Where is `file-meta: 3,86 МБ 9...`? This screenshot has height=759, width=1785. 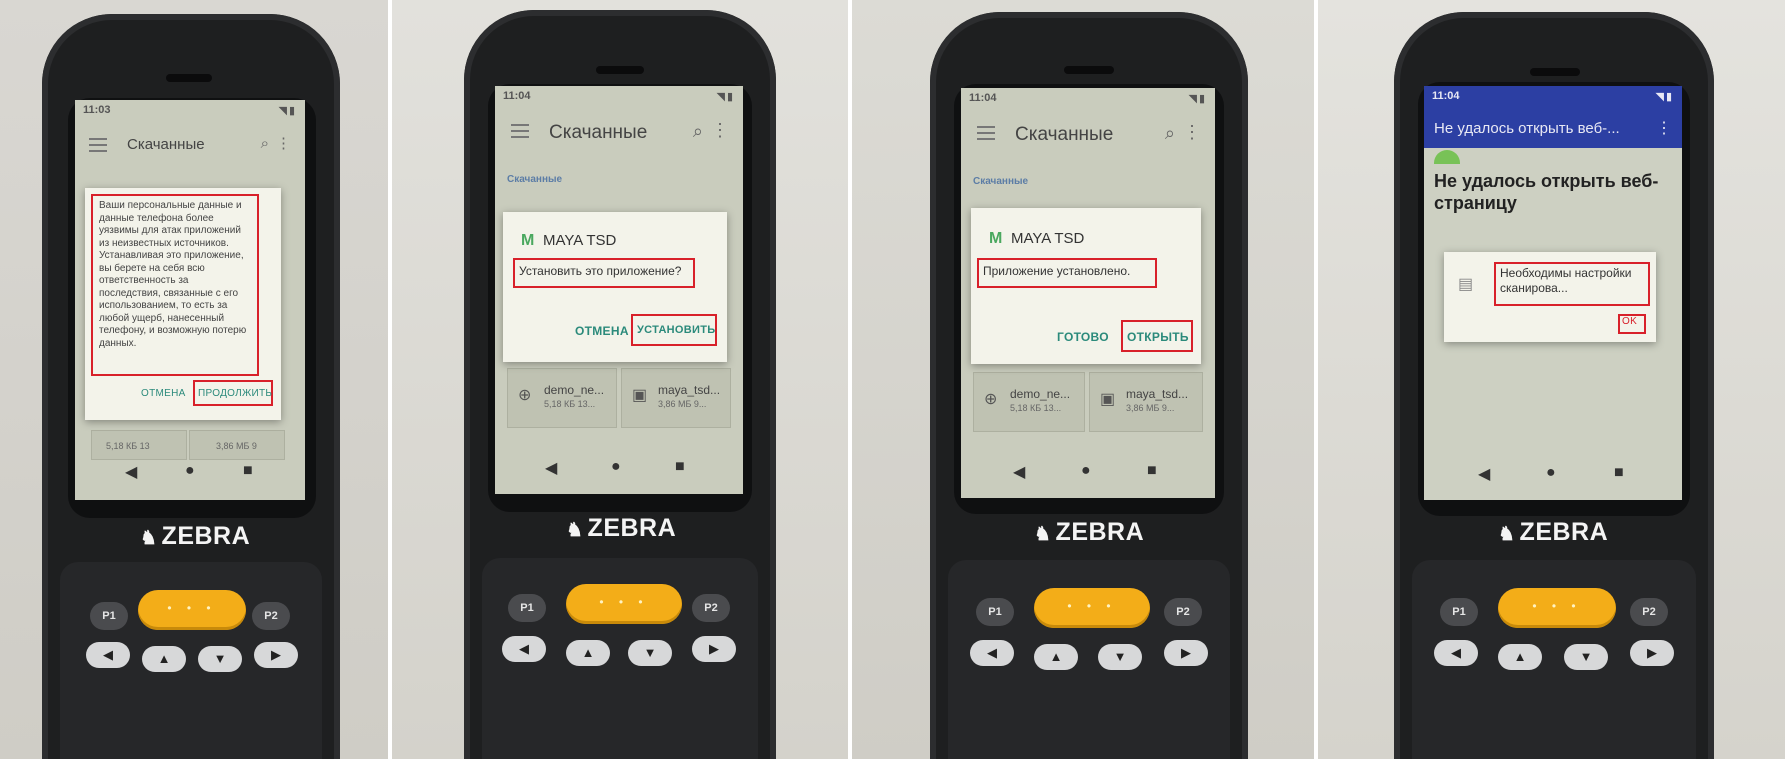 file-meta: 3,86 МБ 9... is located at coordinates (682, 404).